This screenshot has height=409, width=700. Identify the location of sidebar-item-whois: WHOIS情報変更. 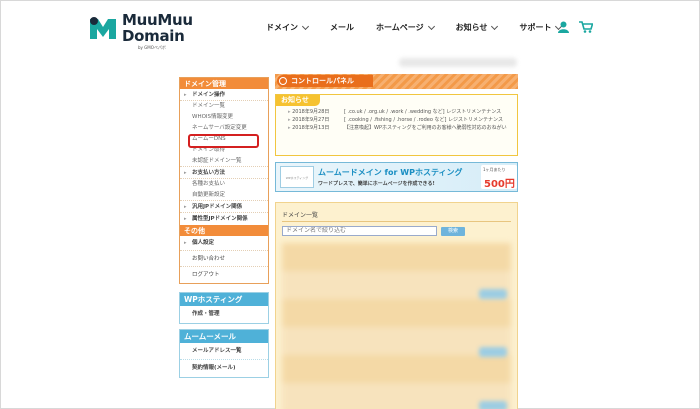
(224, 117).